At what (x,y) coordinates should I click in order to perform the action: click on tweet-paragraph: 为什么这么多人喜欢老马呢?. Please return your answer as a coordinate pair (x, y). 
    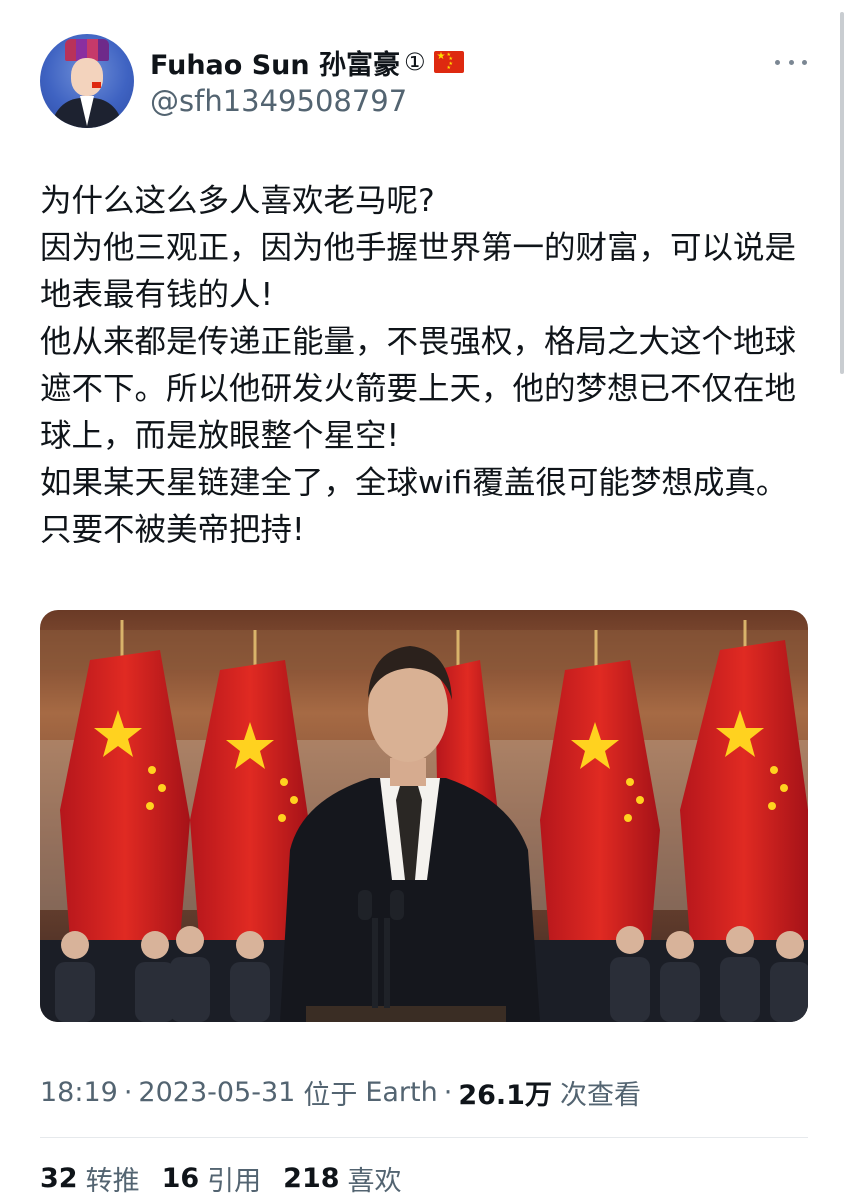
    Looking at the image, I should click on (237, 201).